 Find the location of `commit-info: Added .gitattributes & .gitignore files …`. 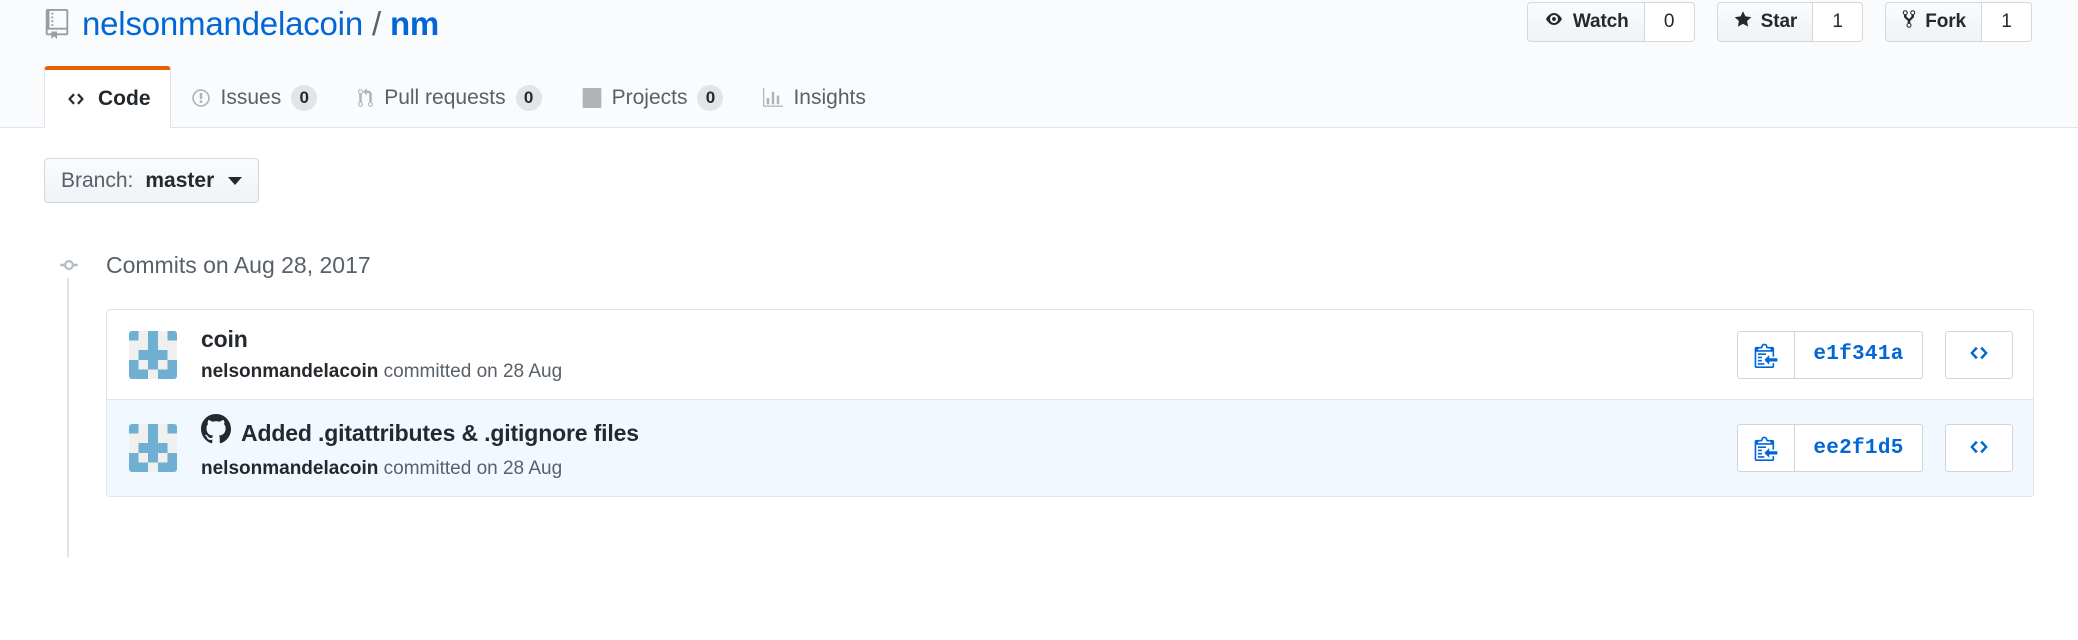

commit-info: Added .gitattributes & .gitignore files … is located at coordinates (959, 448).